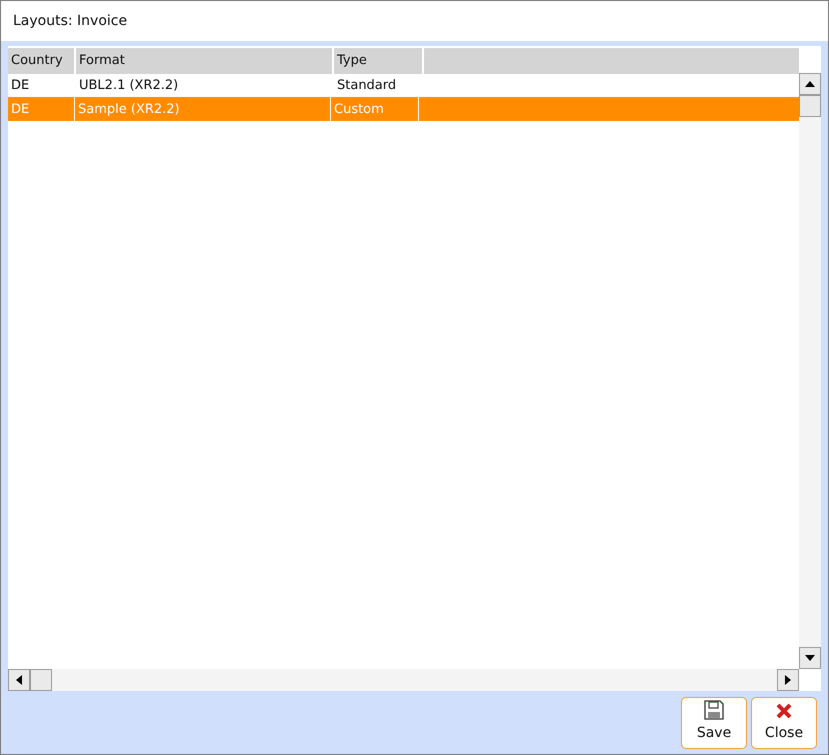 This screenshot has height=755, width=829. What do you see at coordinates (714, 710) in the screenshot?
I see `save-icon` at bounding box center [714, 710].